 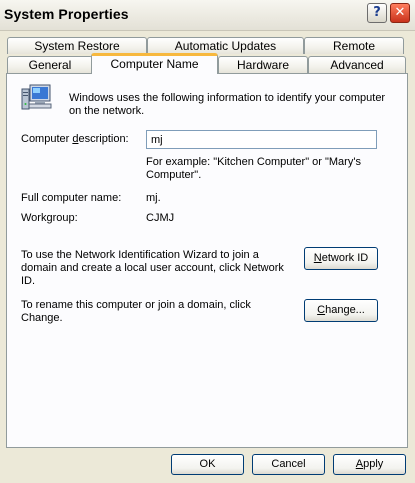 What do you see at coordinates (369, 464) in the screenshot?
I see `apply-button: Apply` at bounding box center [369, 464].